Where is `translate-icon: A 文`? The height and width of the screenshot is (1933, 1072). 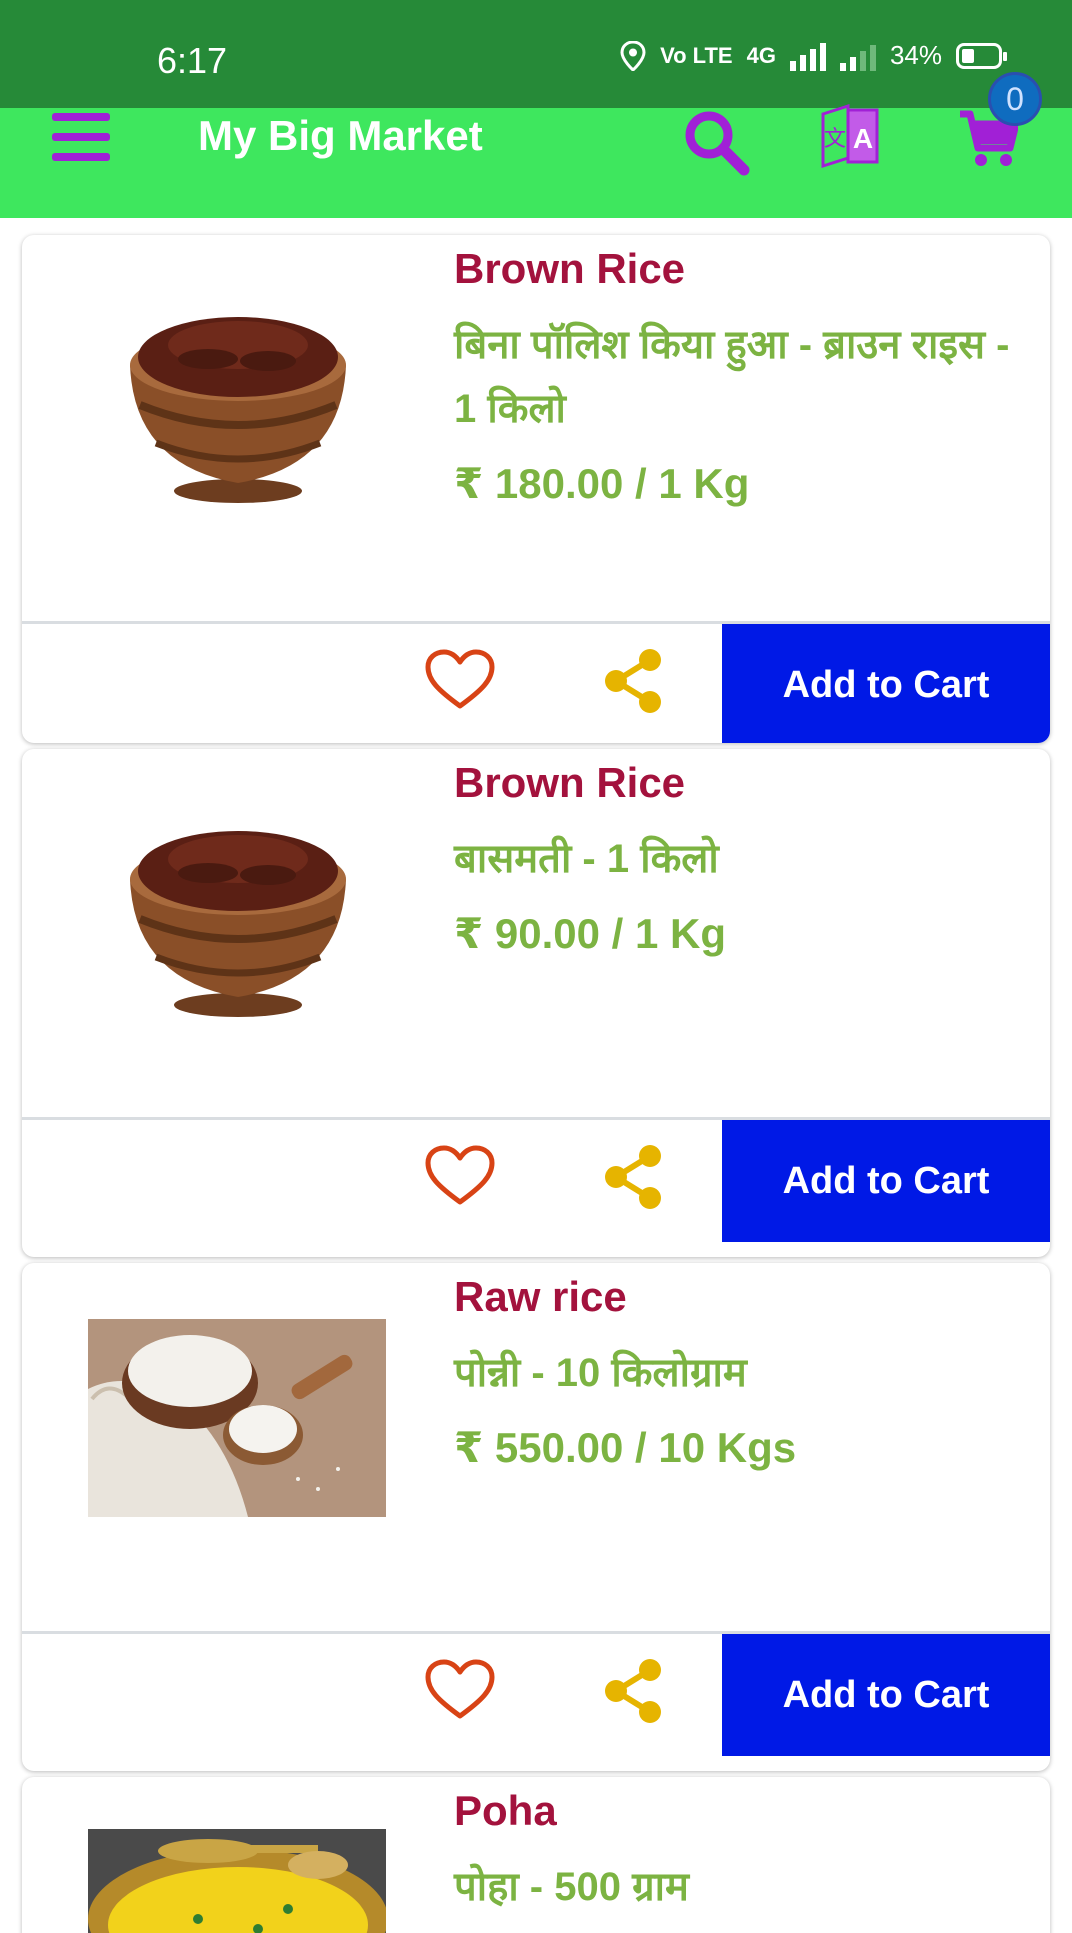 translate-icon: A 文 is located at coordinates (850, 136).